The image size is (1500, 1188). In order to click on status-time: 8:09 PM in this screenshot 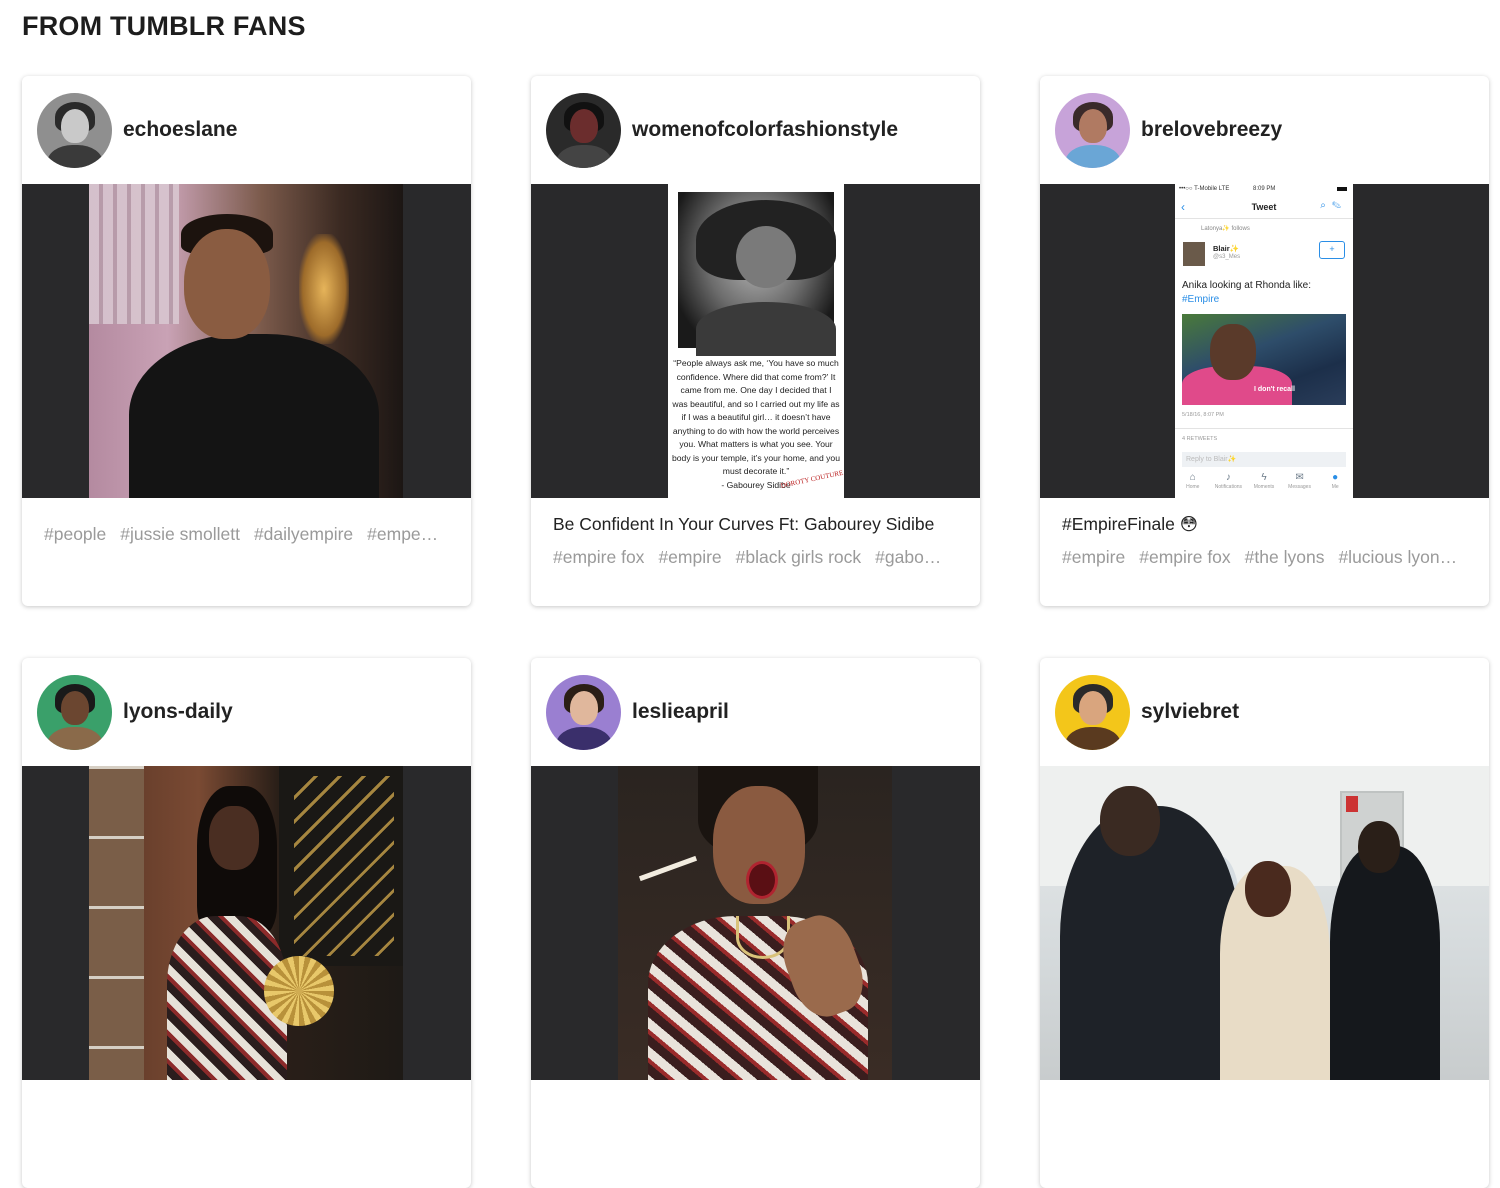, I will do `click(1264, 189)`.